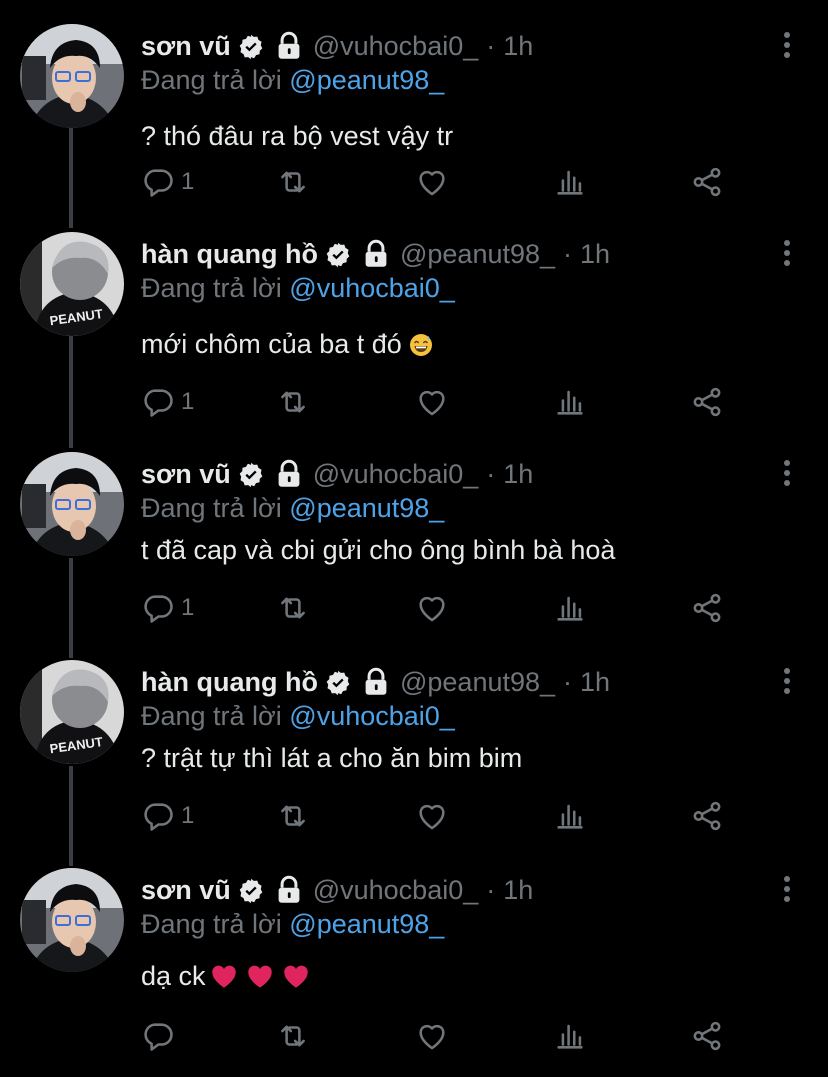 The image size is (828, 1077). I want to click on replying-to: Đang trả lời @vuhocbai0_, so click(298, 716).